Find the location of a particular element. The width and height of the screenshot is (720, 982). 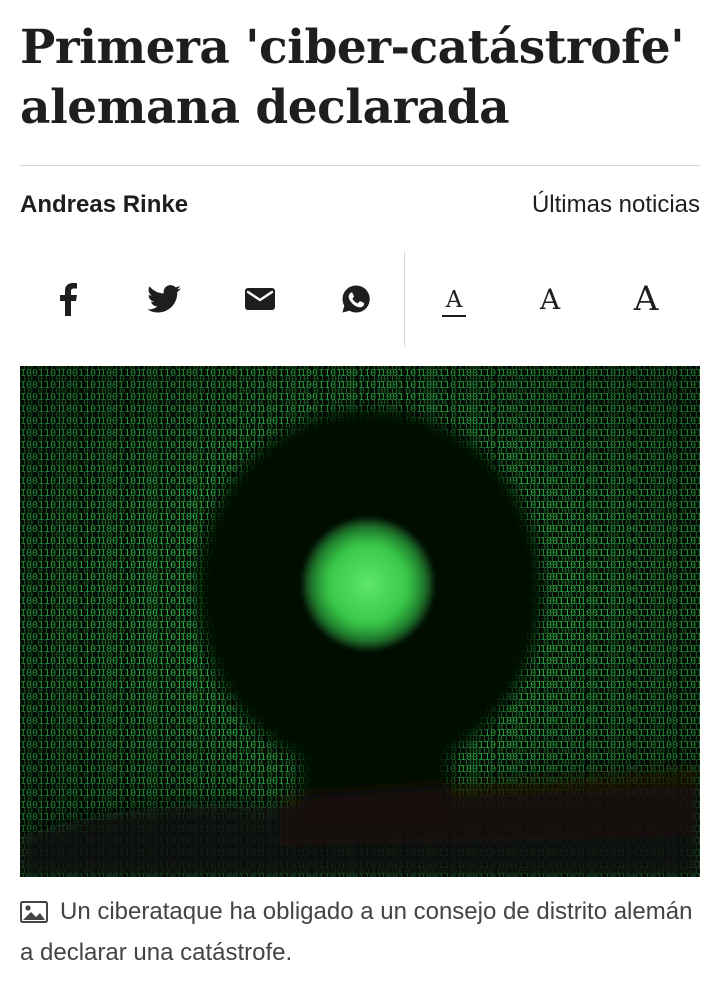

twitter-share-button is located at coordinates (164, 299).